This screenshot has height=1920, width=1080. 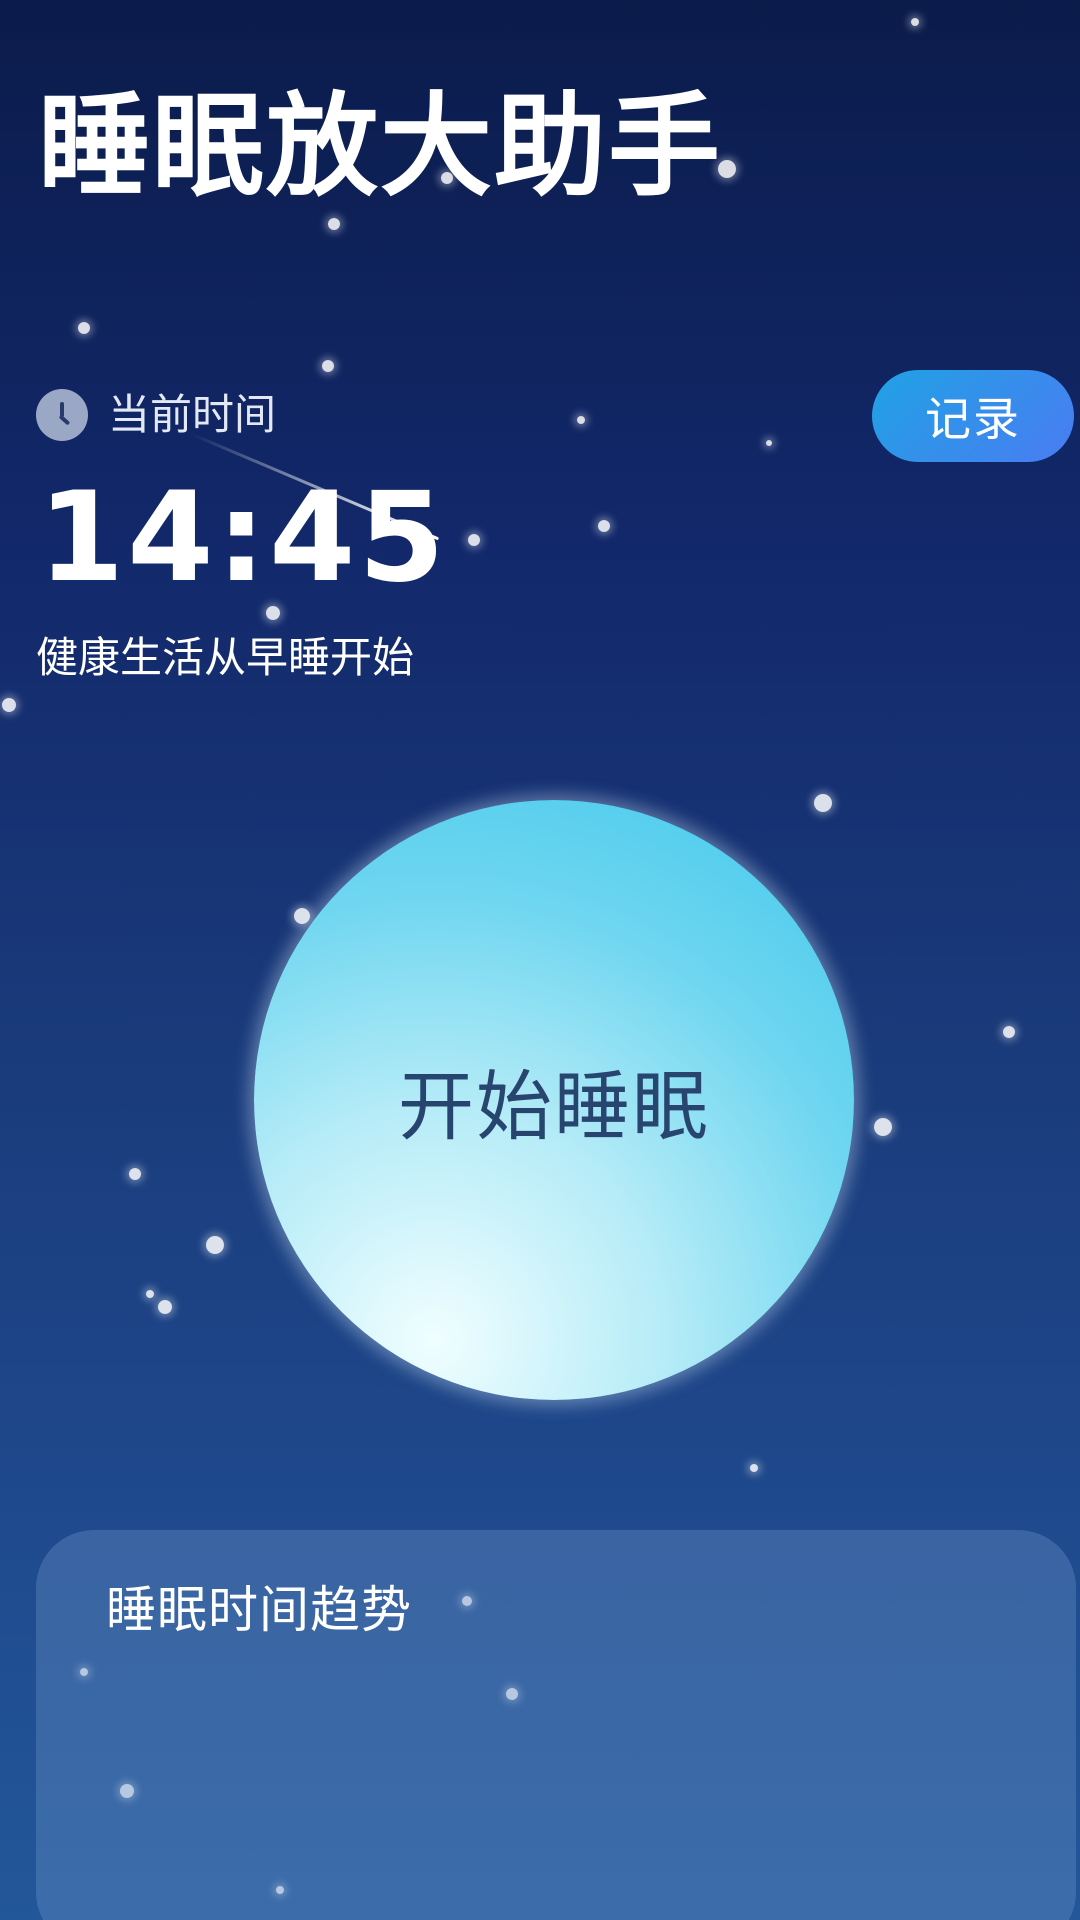 What do you see at coordinates (192, 414) in the screenshot?
I see `current-time-label: 当前时间` at bounding box center [192, 414].